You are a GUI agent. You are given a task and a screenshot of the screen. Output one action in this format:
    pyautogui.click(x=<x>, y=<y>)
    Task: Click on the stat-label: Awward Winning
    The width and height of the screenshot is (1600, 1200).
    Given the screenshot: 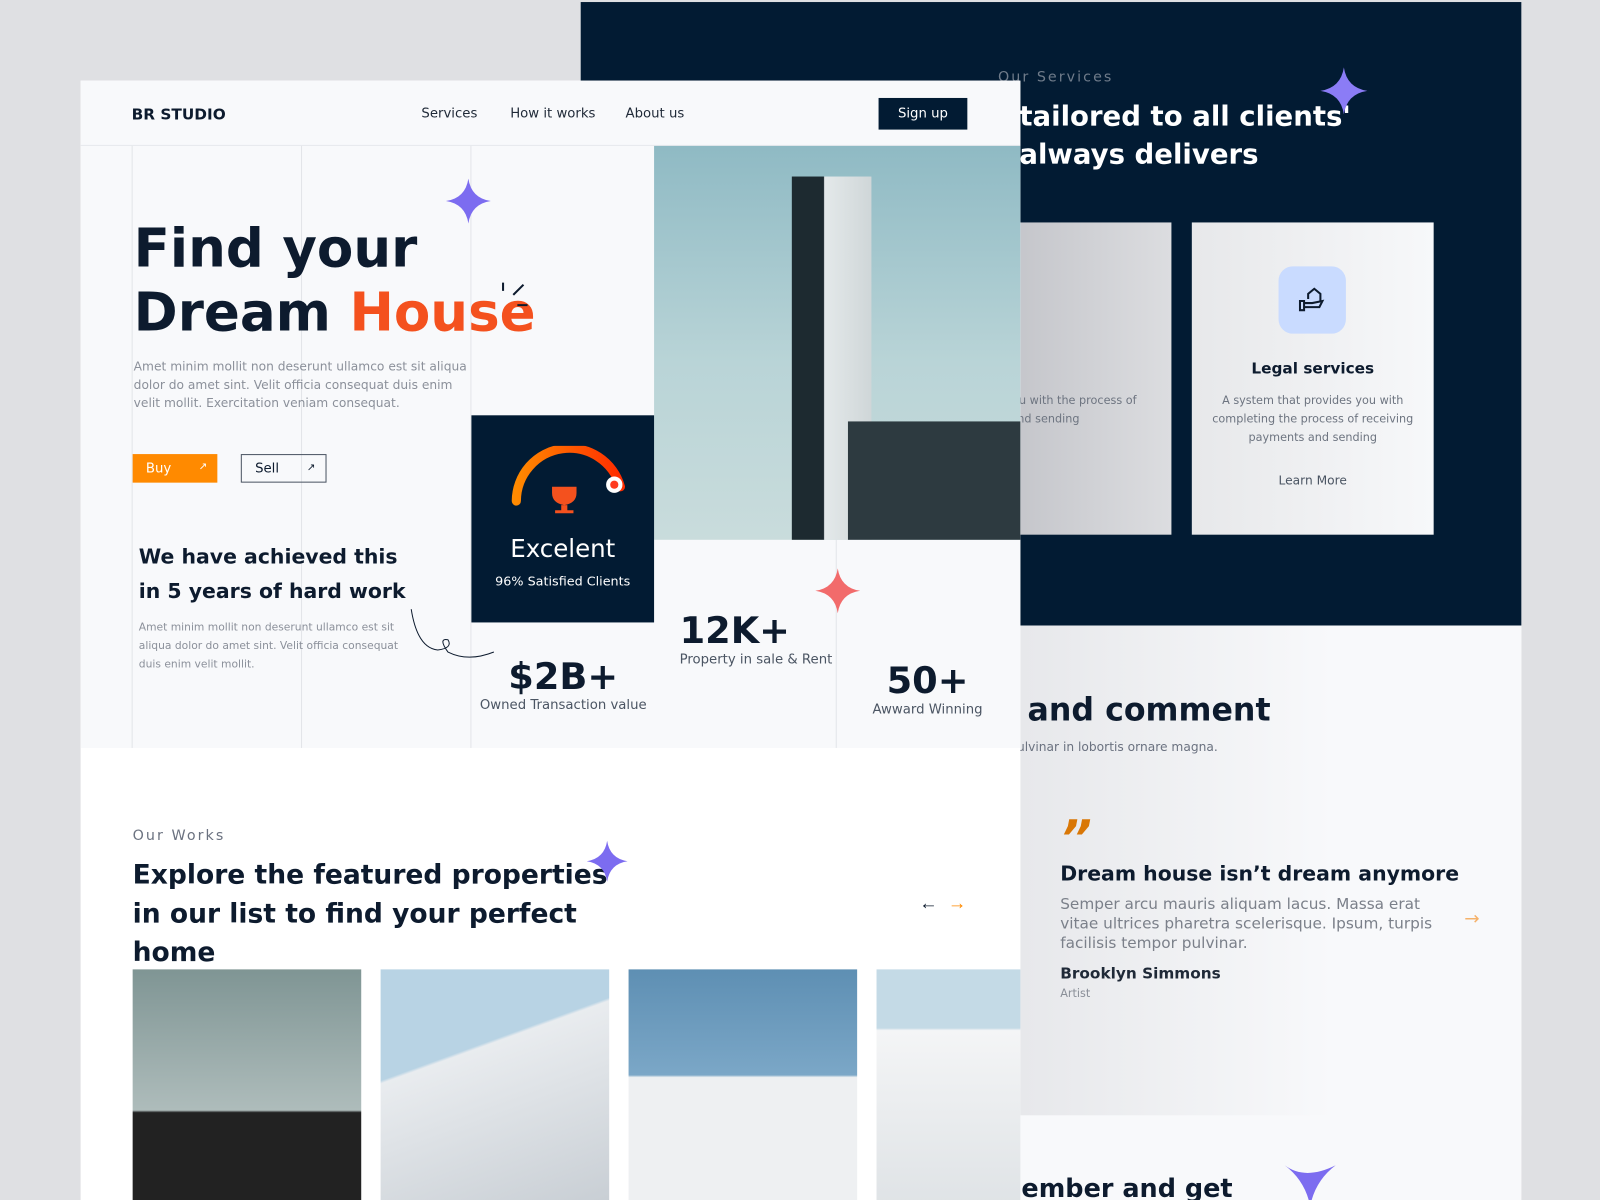 What is the action you would take?
    pyautogui.click(x=927, y=710)
    